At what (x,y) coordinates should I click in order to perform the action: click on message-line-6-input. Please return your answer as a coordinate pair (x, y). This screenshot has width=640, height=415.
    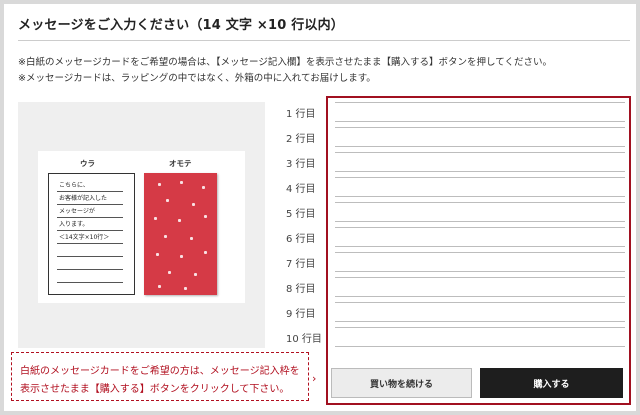
    Looking at the image, I should click on (480, 237).